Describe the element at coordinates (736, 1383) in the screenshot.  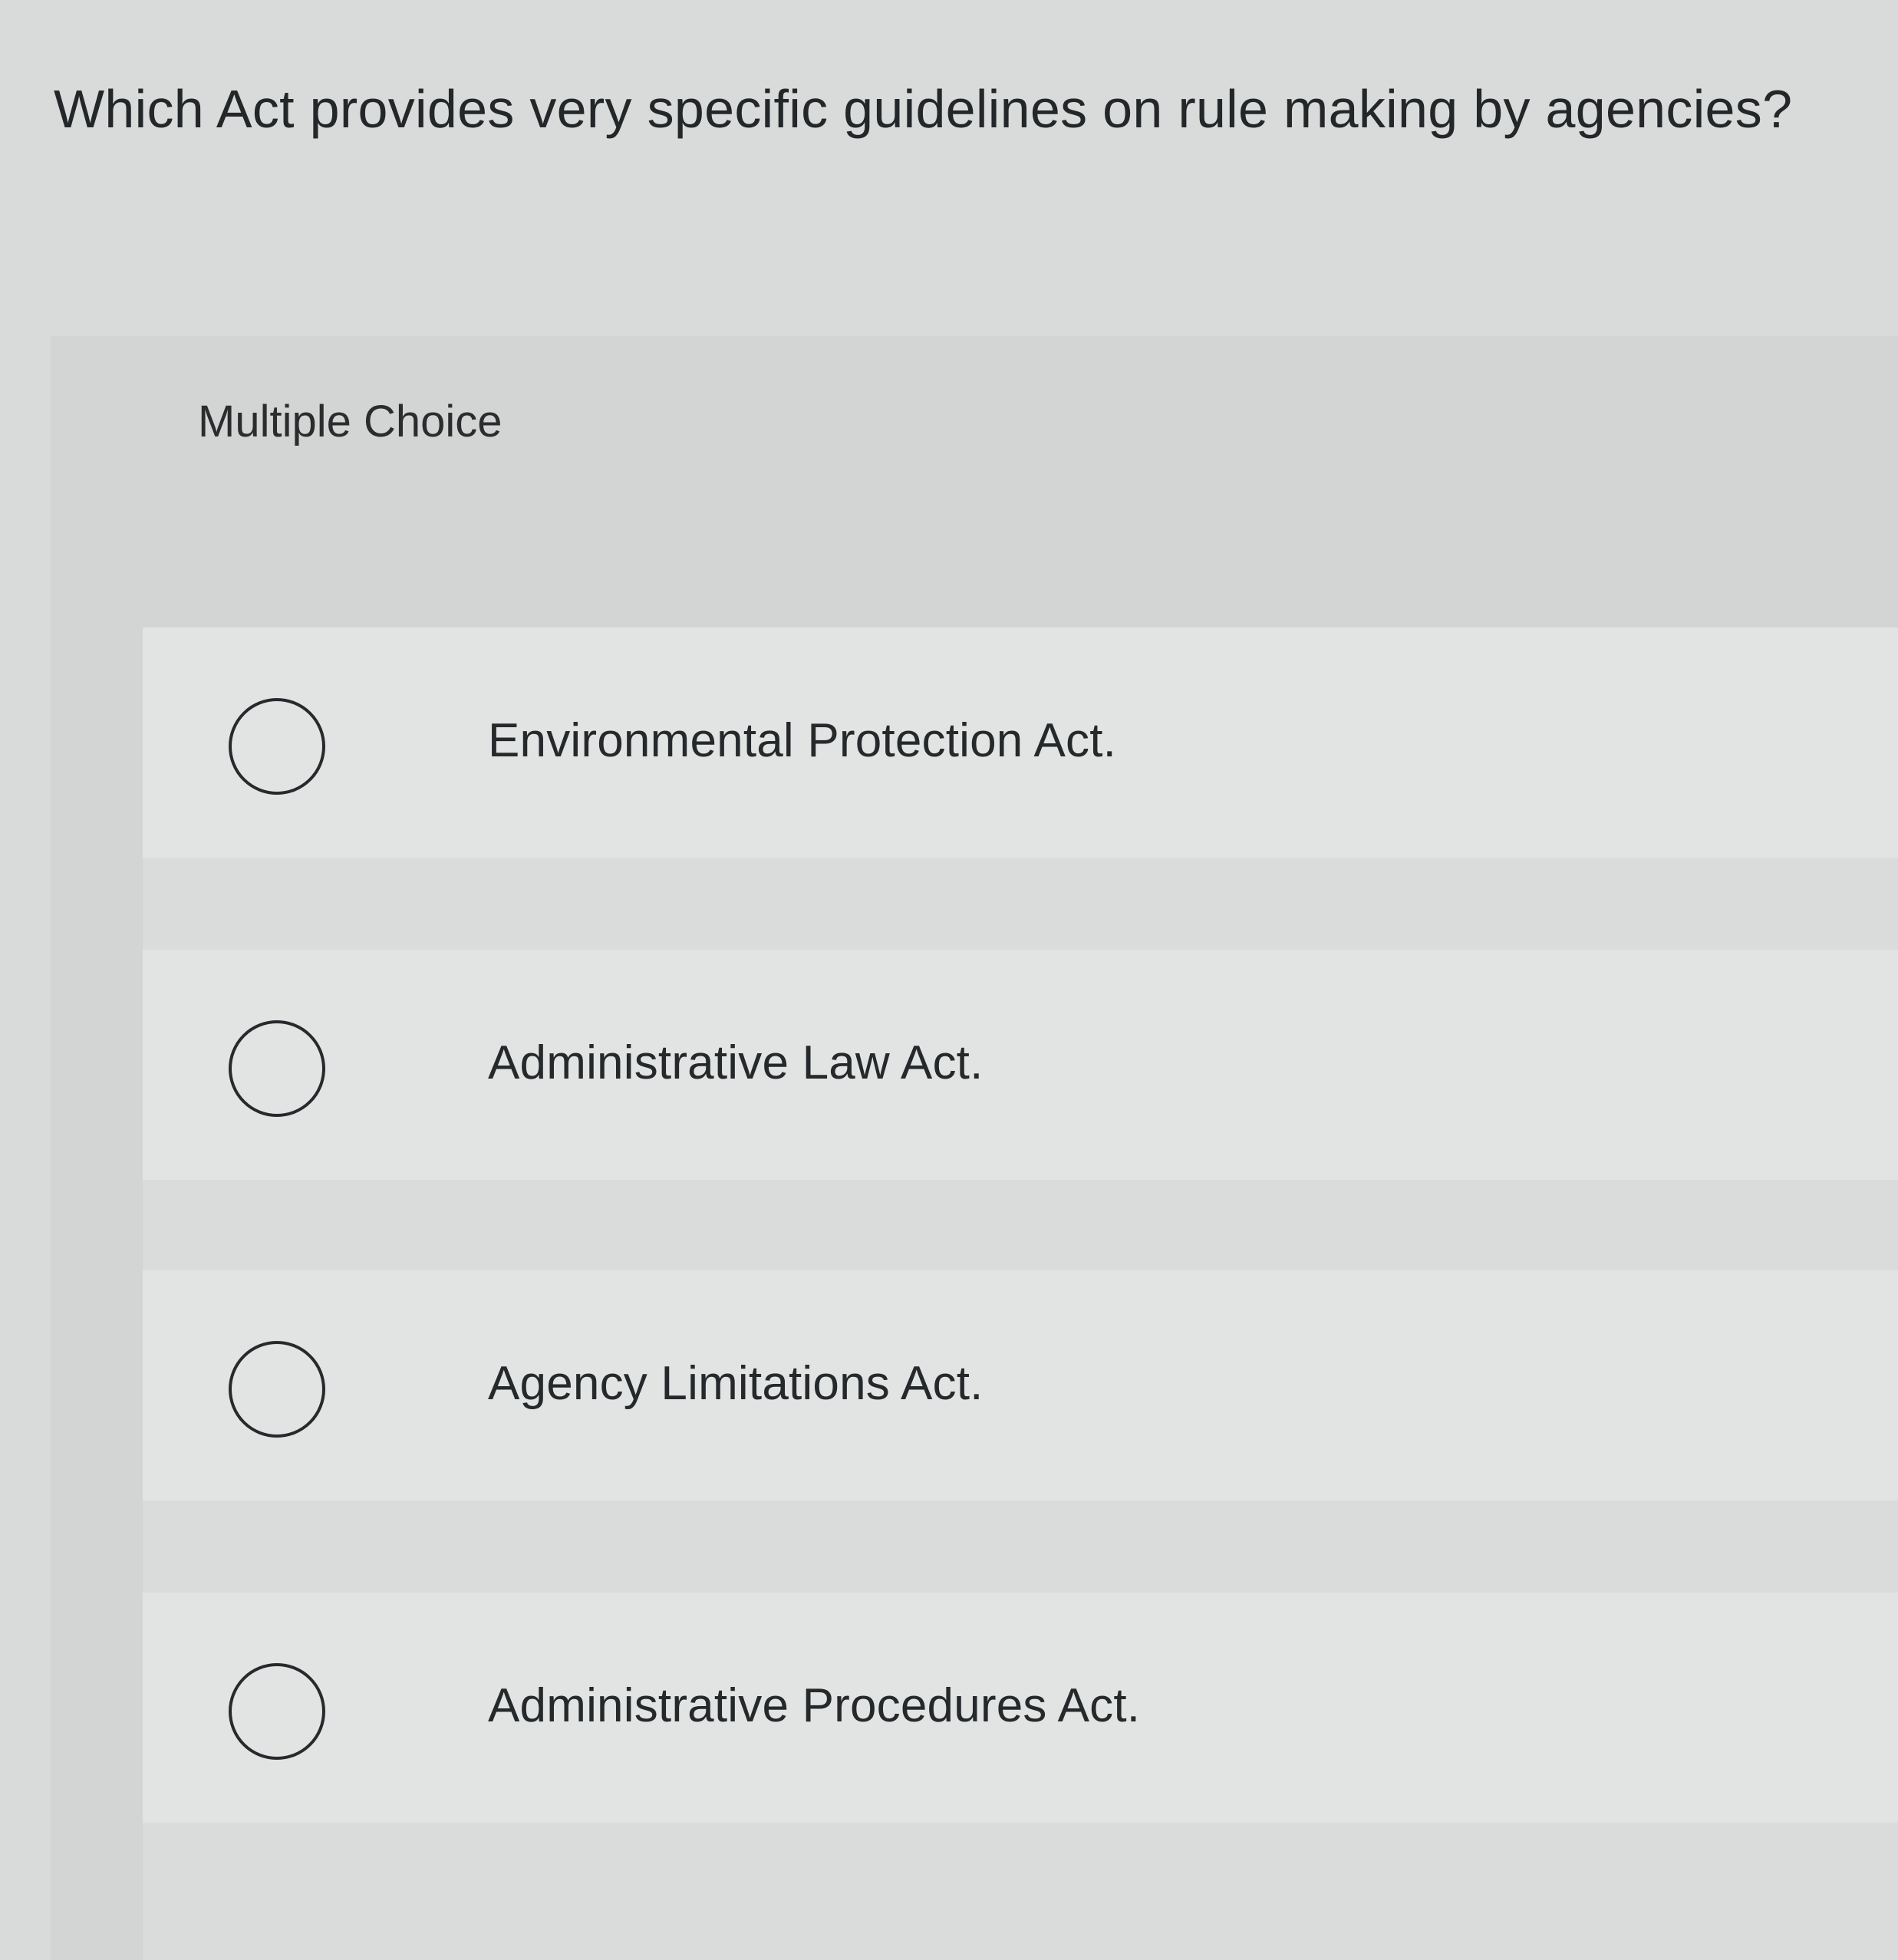
I see `answer-option-label: Agency Limitations Act.` at that location.